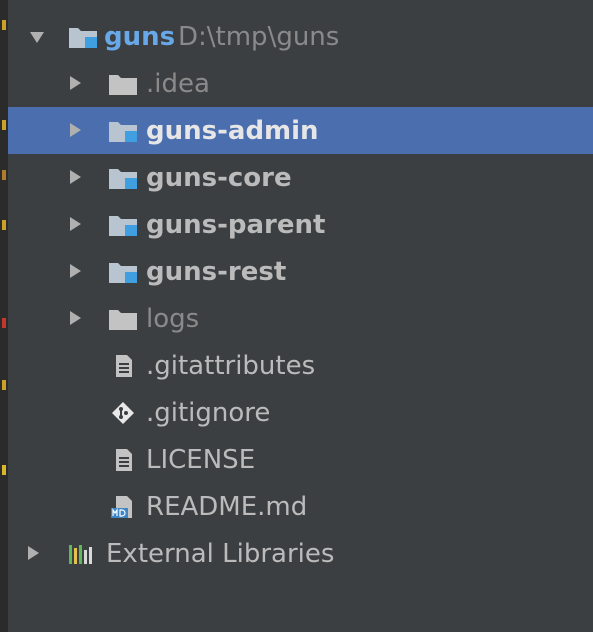  What do you see at coordinates (300, 177) in the screenshot?
I see `tree-item-guns-core: guns-core` at bounding box center [300, 177].